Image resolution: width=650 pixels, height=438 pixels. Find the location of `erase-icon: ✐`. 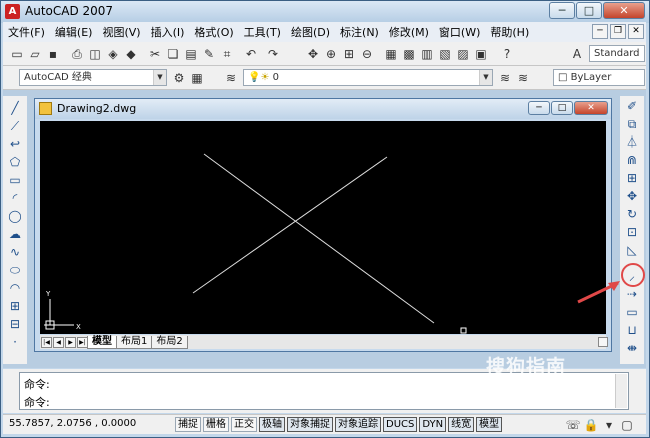

erase-icon: ✐ is located at coordinates (632, 106).